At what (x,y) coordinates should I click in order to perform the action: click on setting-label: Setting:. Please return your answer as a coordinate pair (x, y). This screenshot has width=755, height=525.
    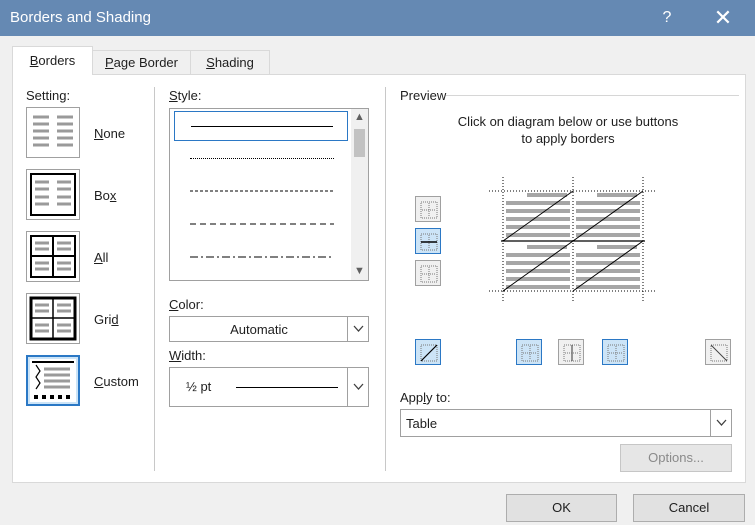
    Looking at the image, I should click on (48, 95).